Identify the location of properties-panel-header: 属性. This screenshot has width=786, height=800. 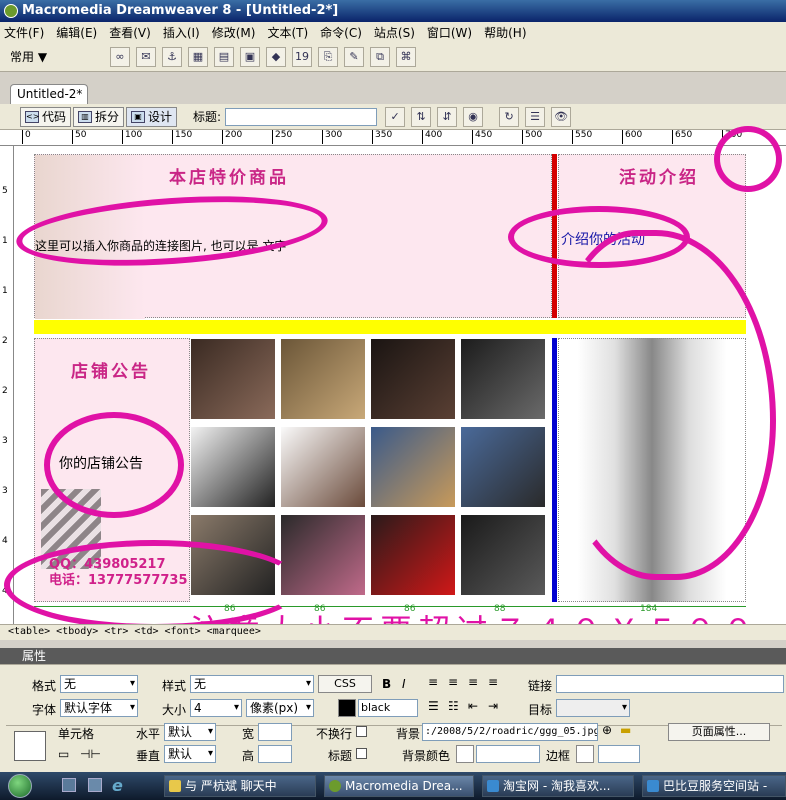
(393, 656).